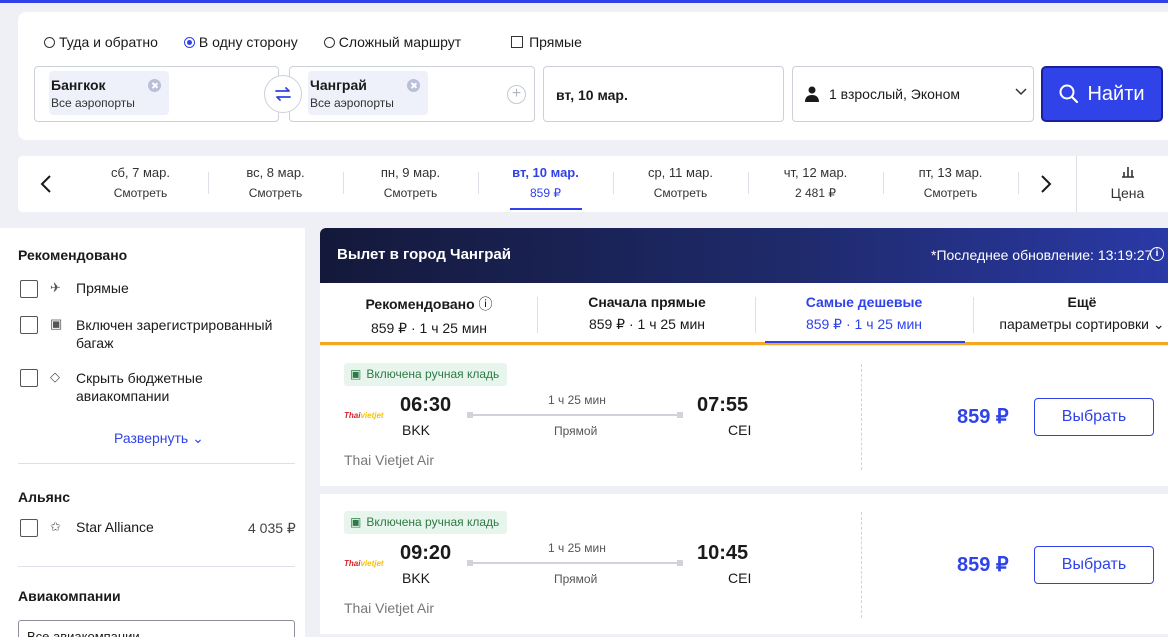 The image size is (1168, 637). Describe the element at coordinates (815, 182) in the screenshot. I see `date-option: чт, 12 мар. 2 481 ₽` at that location.